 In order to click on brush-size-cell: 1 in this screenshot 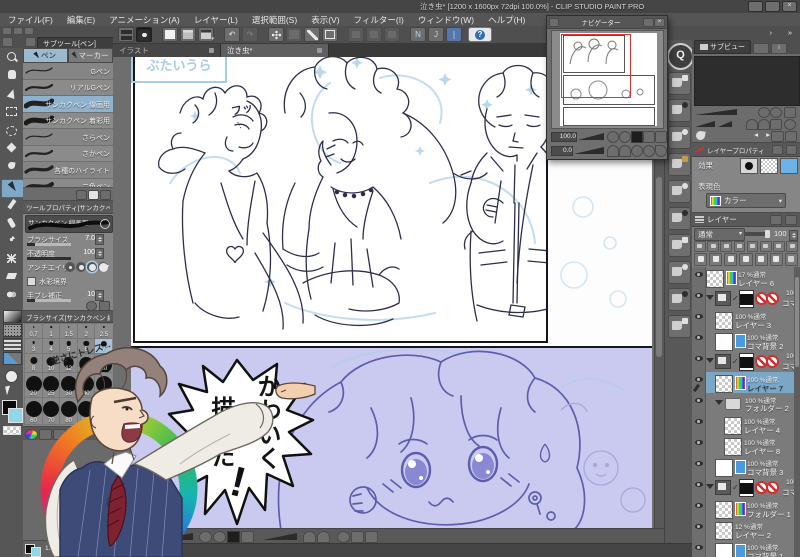, I will do `click(51, 331)`.